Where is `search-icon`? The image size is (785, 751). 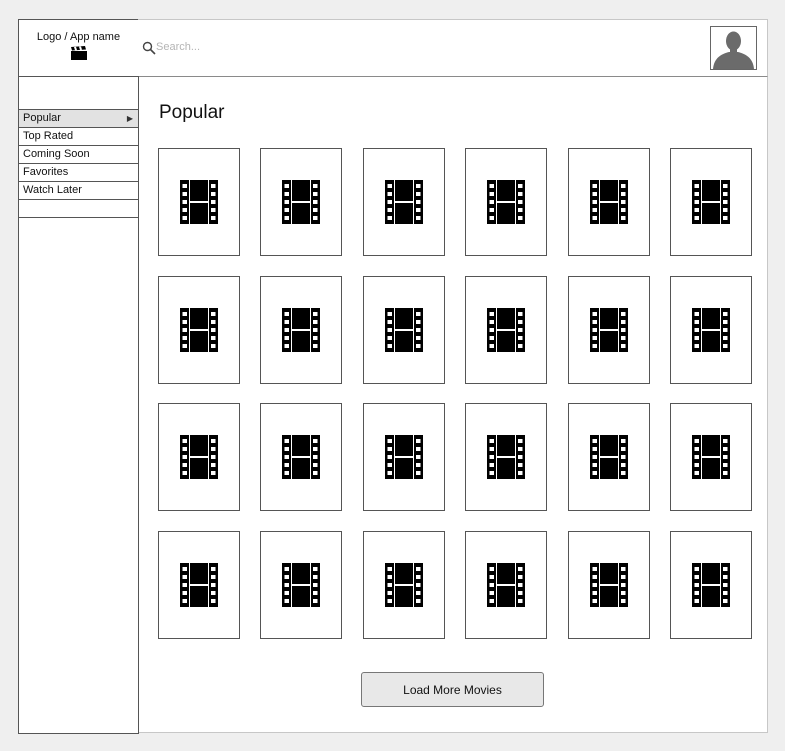
search-icon is located at coordinates (149, 48).